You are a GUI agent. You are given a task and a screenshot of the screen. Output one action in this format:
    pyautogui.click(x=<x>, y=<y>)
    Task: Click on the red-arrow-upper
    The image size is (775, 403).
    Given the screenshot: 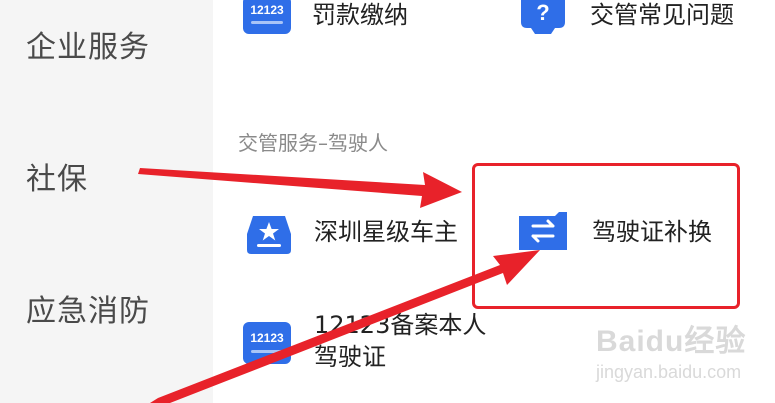 What is the action you would take?
    pyautogui.click(x=300, y=188)
    